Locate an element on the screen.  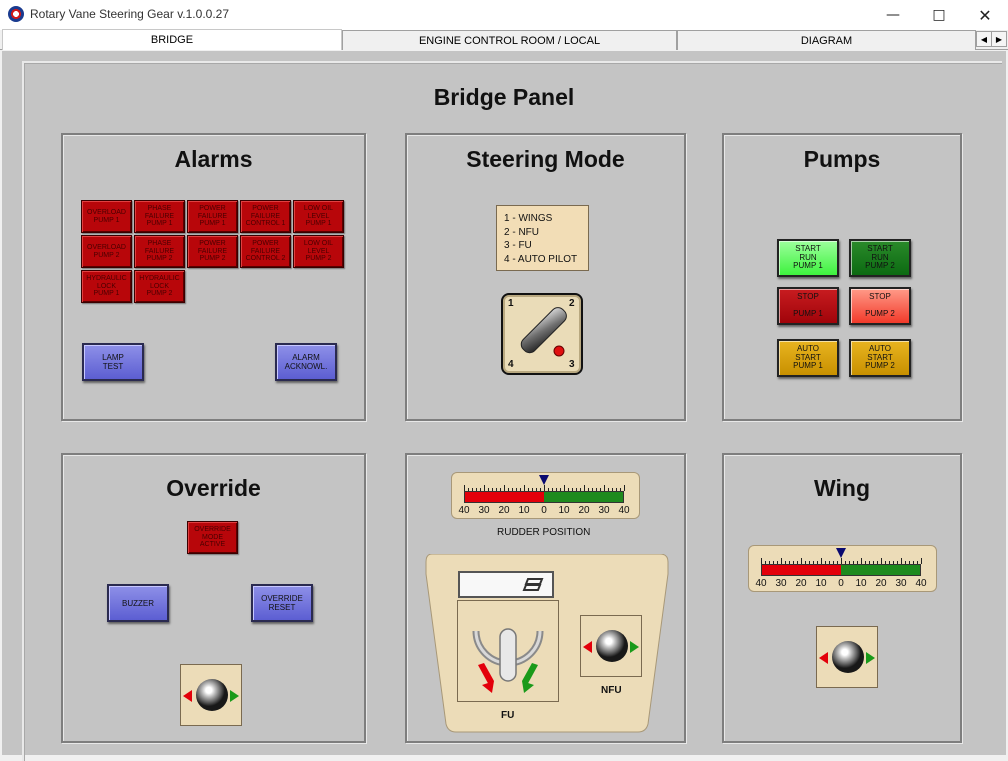
lamp-test-button: LAMP TEST is located at coordinates (113, 362).